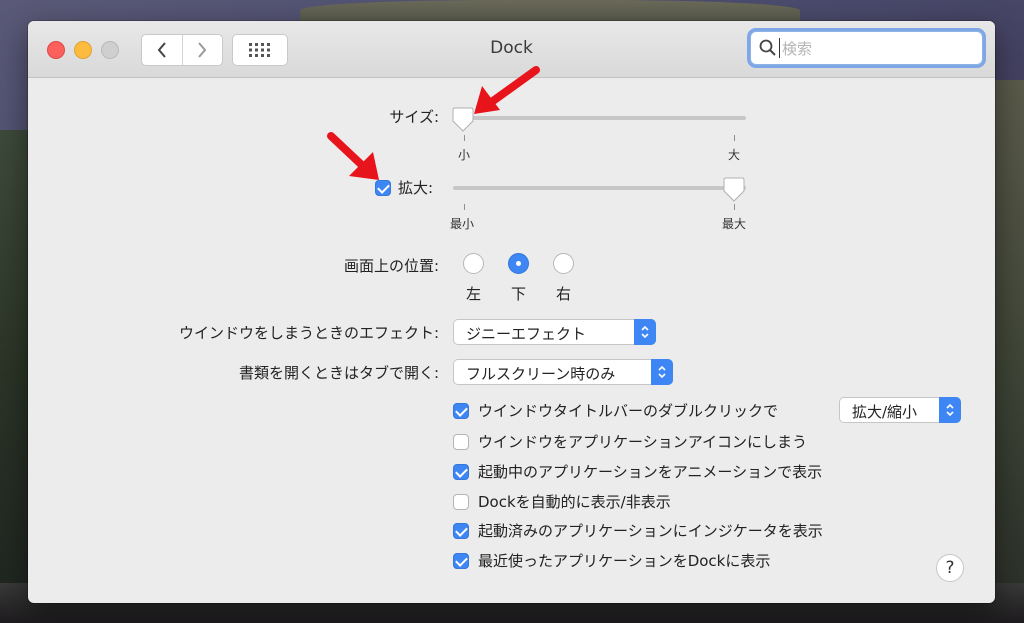 The image size is (1024, 623). I want to click on magnification-min-label: 最小, so click(462, 224).